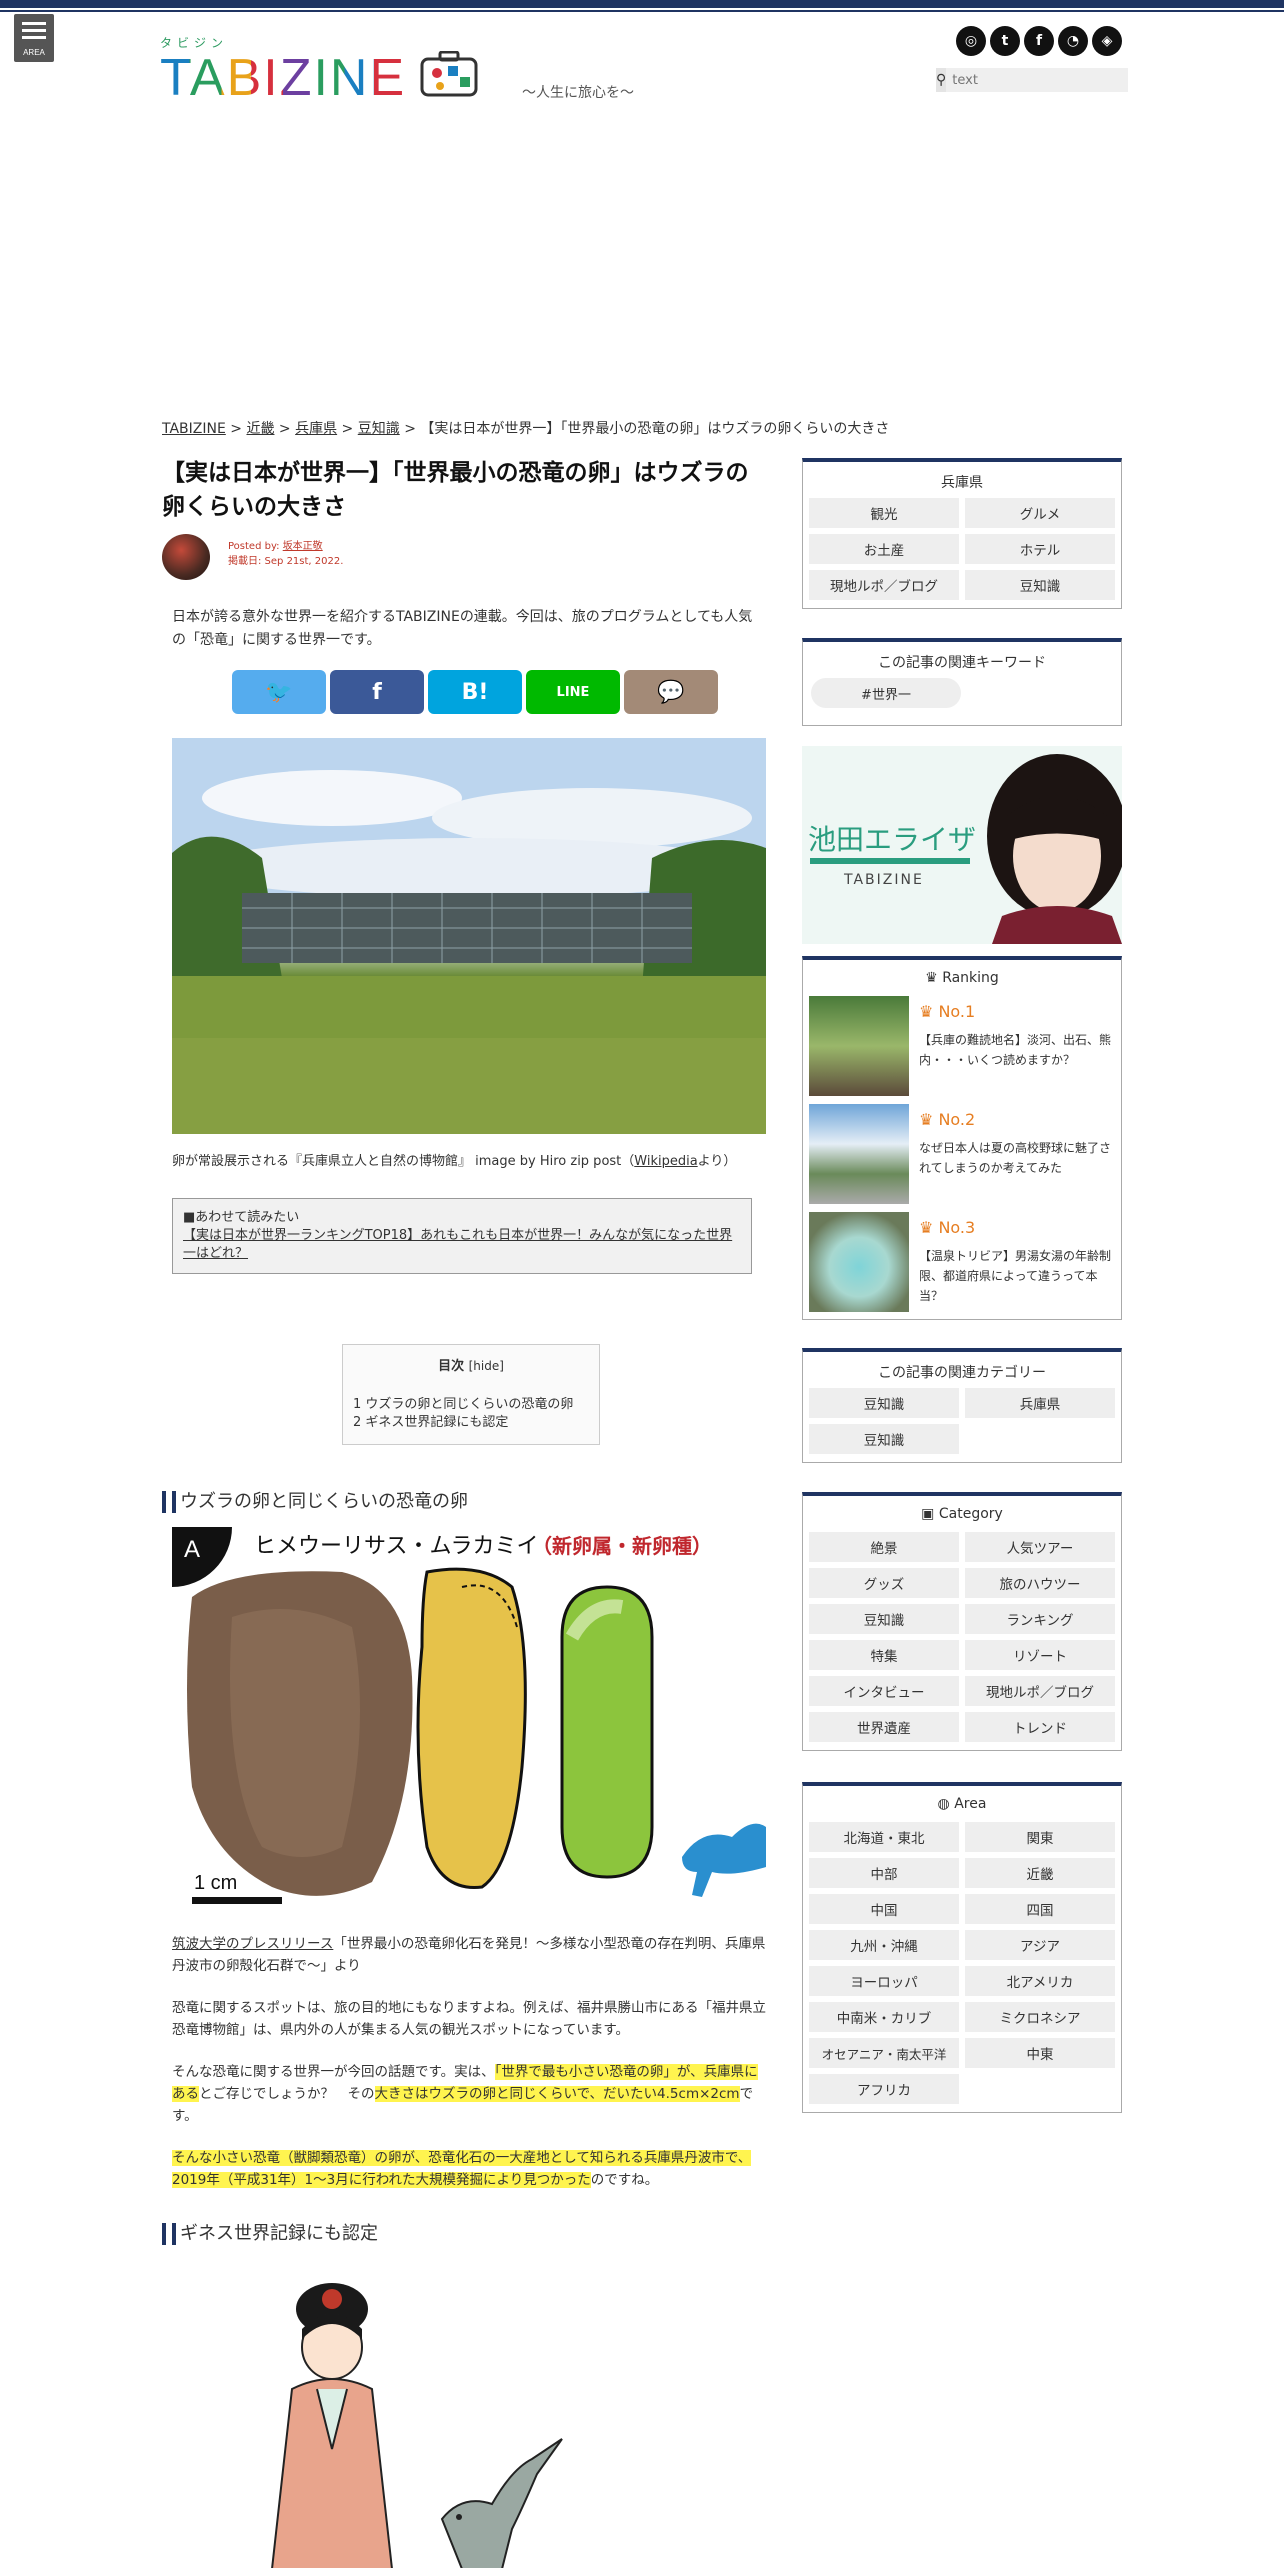  What do you see at coordinates (1040, 549) in the screenshot?
I see `sidebar-item: ホテル` at bounding box center [1040, 549].